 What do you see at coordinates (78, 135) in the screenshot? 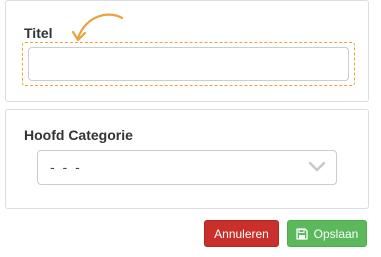
I see `category-label: Hoofd Categorie` at bounding box center [78, 135].